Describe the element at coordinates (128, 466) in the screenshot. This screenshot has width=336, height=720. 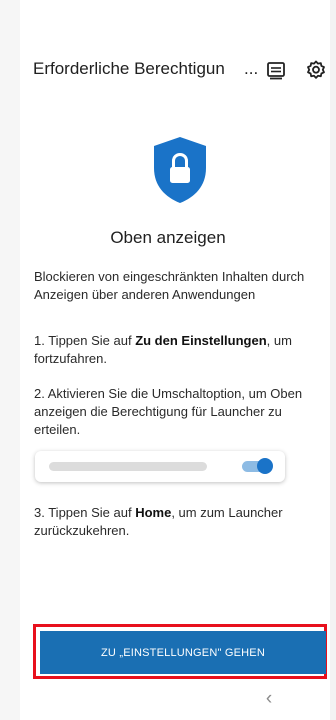
I see `toggle-label-placeholder` at that location.